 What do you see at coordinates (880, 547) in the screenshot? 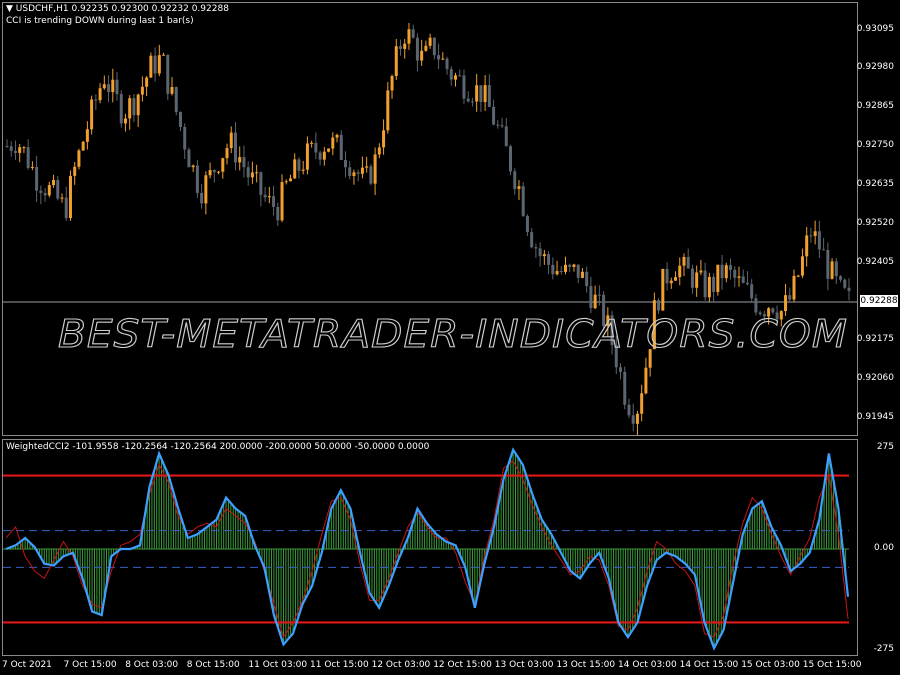
I see `indicator-scale: 275 0.00 -275` at bounding box center [880, 547].